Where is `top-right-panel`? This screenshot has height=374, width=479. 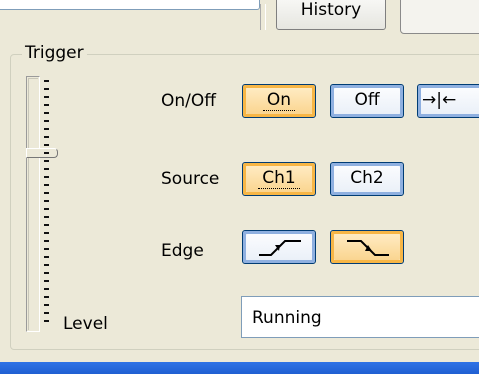 top-right-panel is located at coordinates (439, 17).